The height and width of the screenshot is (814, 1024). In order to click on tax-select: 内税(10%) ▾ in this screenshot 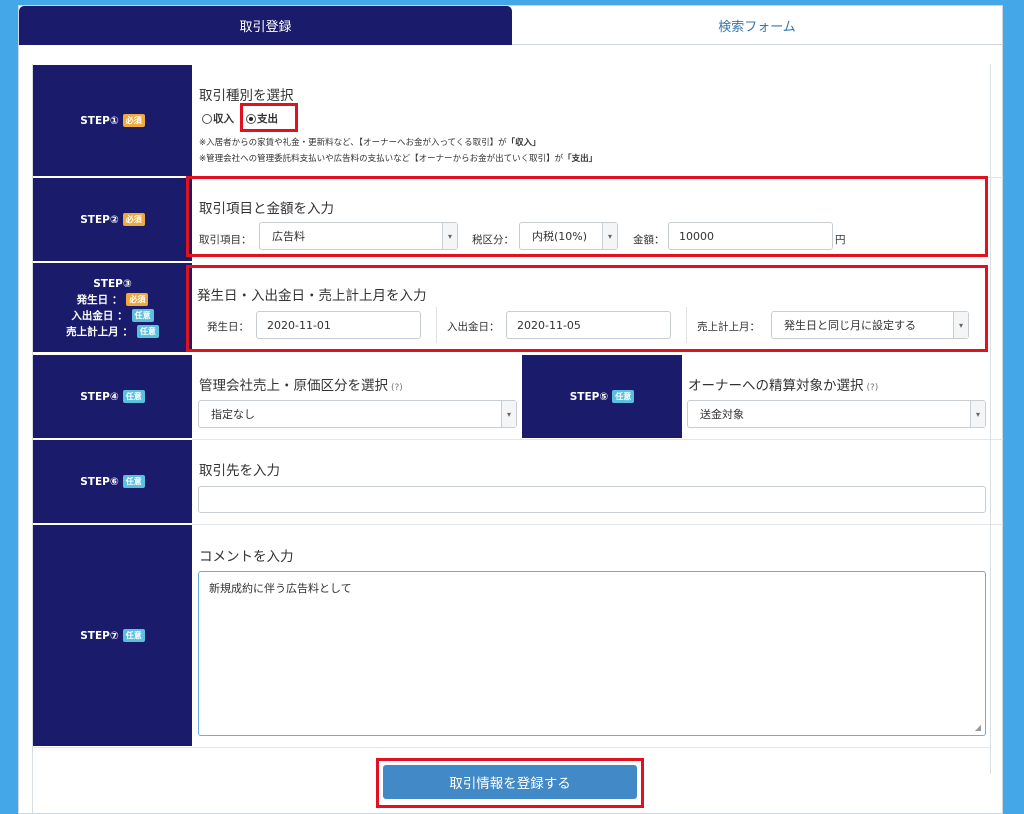, I will do `click(568, 236)`.